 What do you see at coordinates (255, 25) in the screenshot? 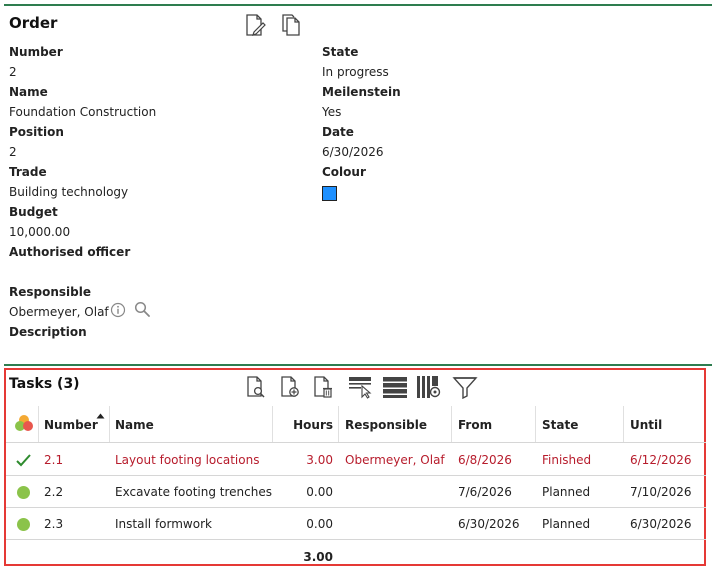
I see `edit-document-icon` at bounding box center [255, 25].